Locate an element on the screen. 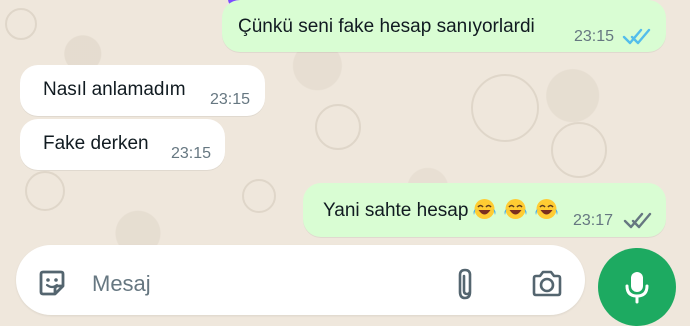 The height and width of the screenshot is (326, 690). attach-button is located at coordinates (467, 284).